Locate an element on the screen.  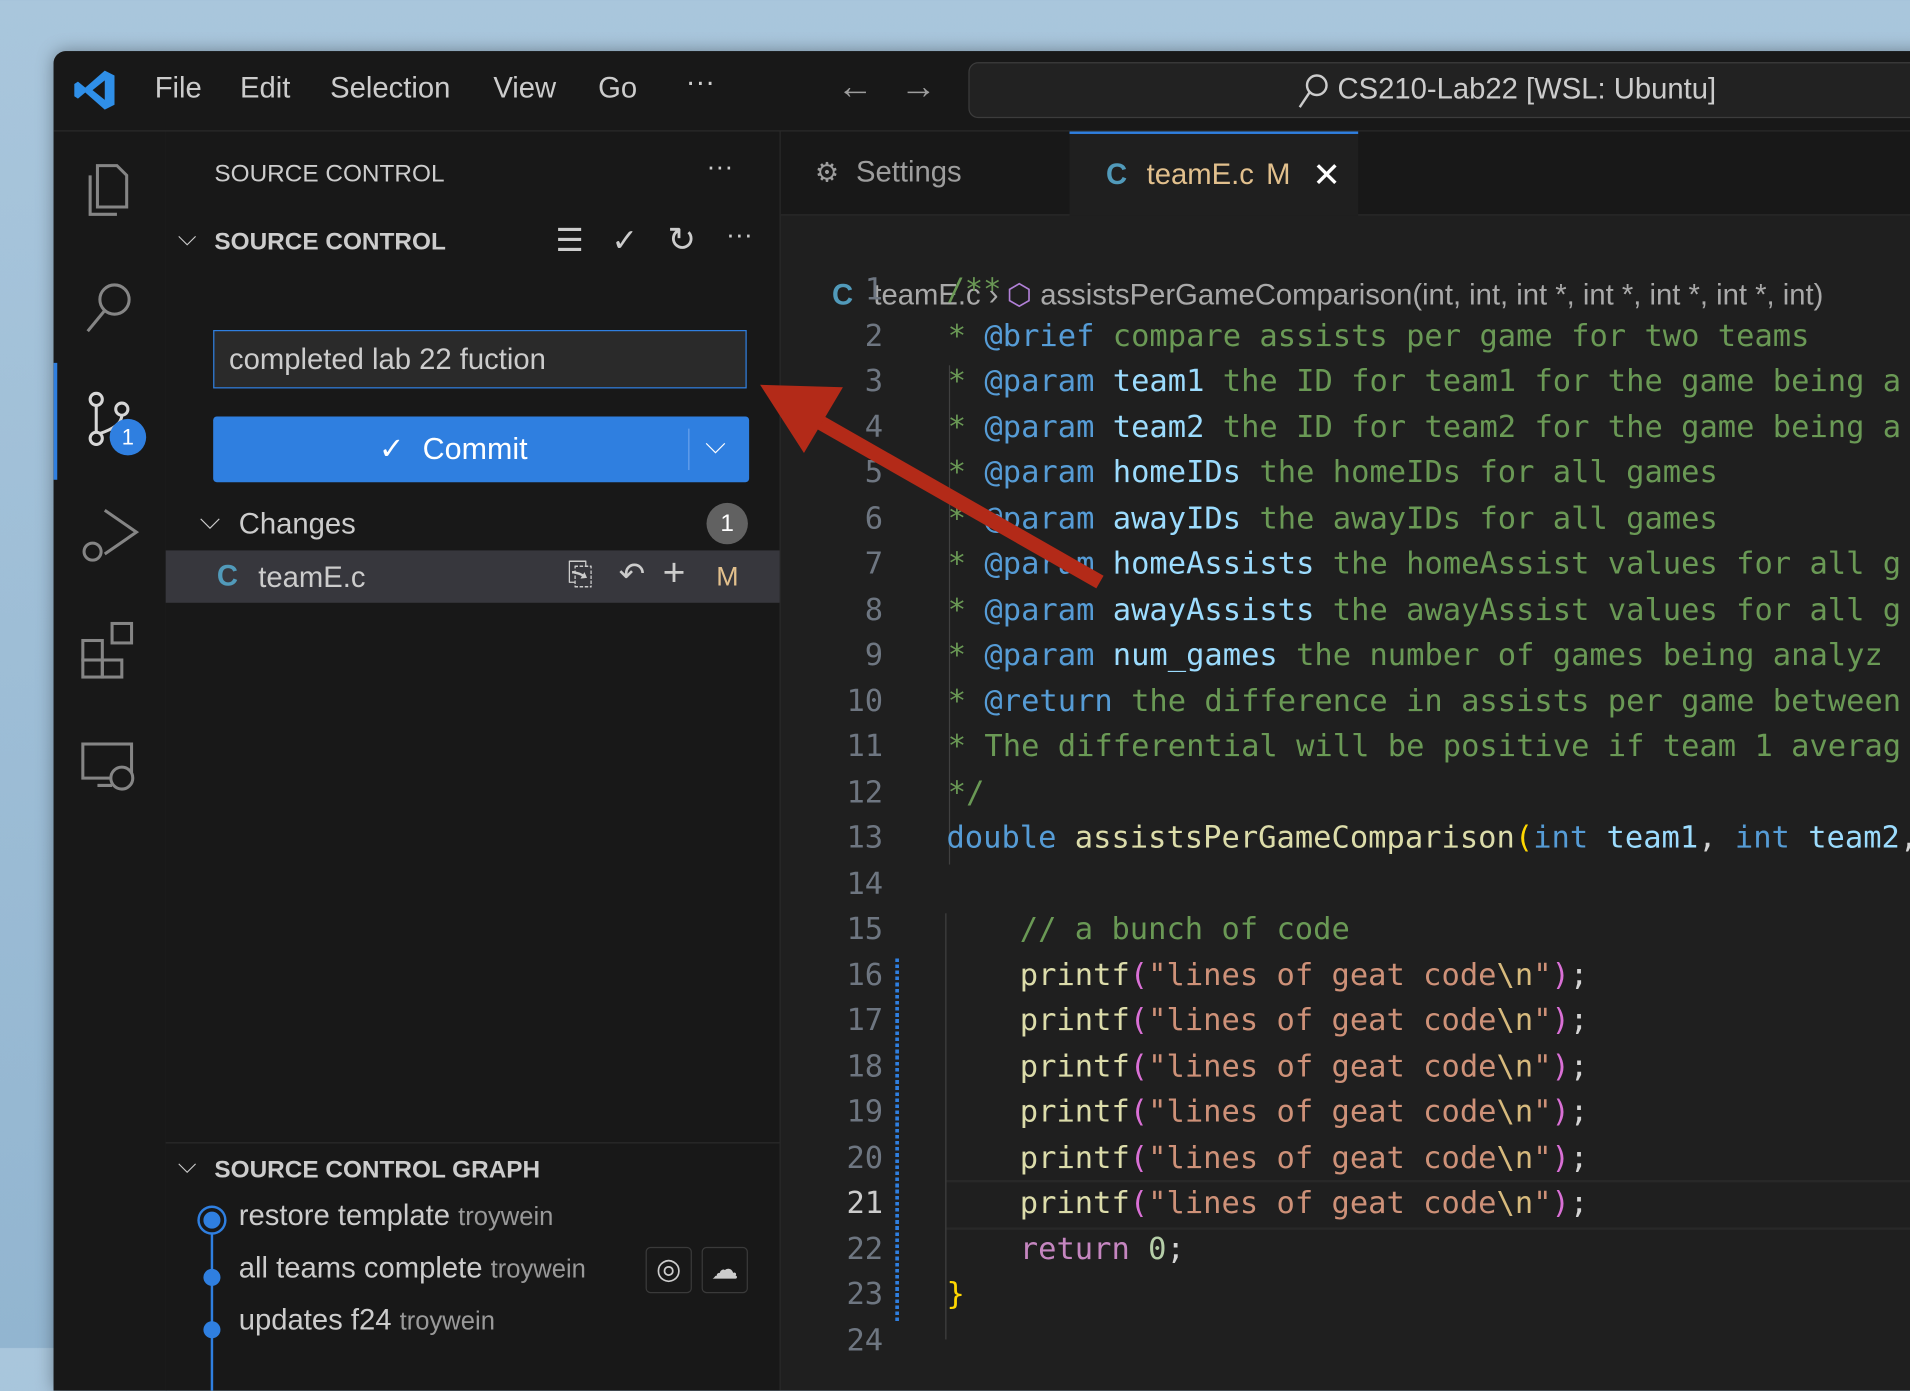
annotation-arrow is located at coordinates (932, 486).